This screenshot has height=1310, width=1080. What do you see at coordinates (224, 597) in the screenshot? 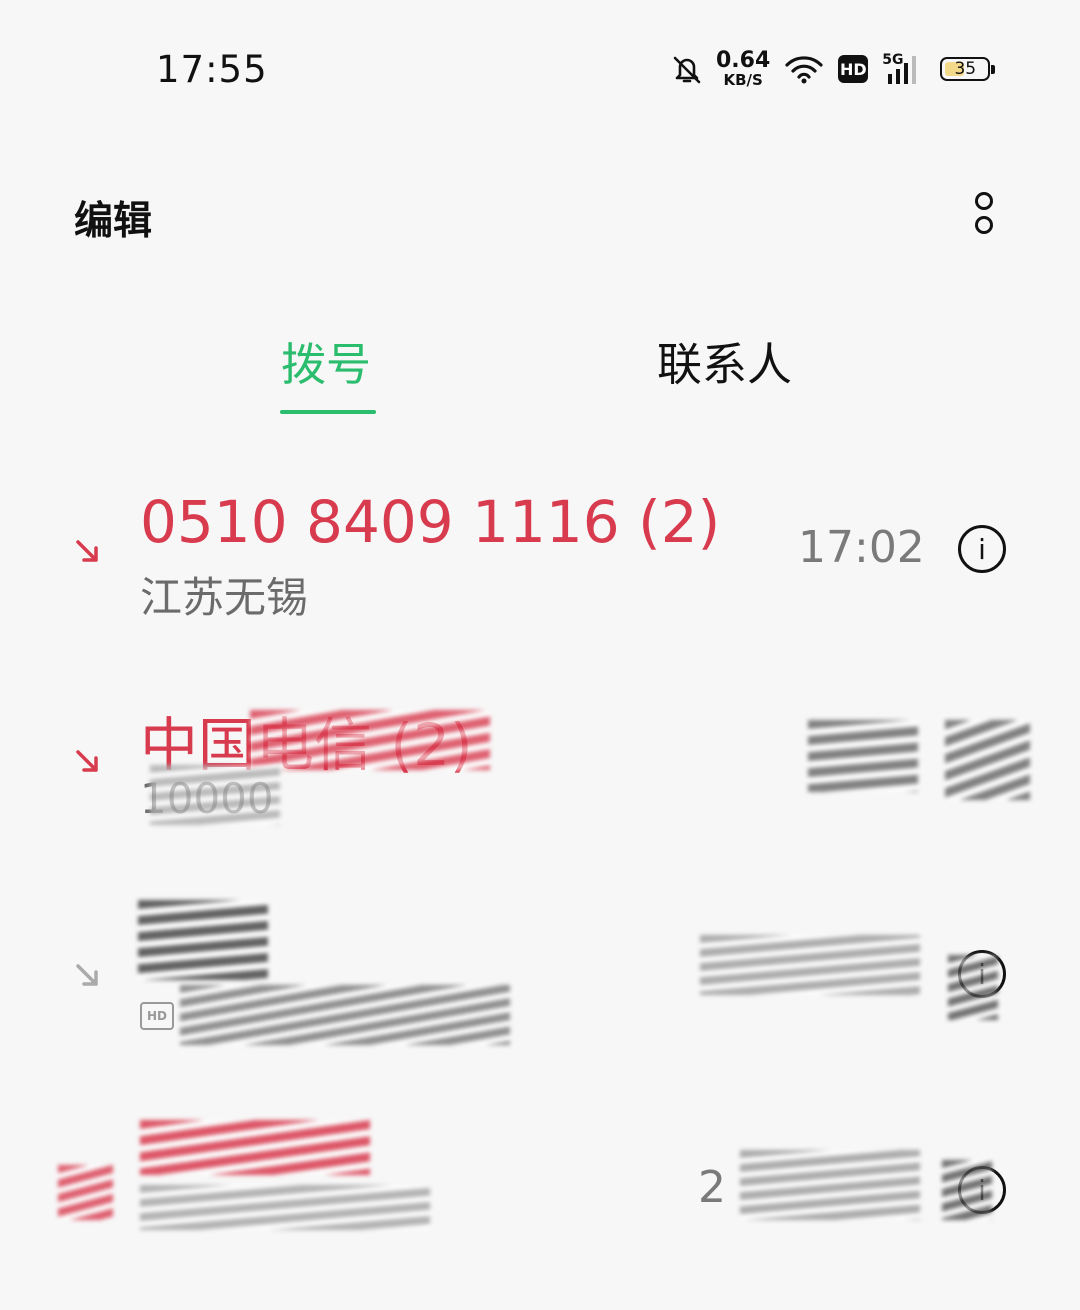
I see `call-location: 江苏无锡` at bounding box center [224, 597].